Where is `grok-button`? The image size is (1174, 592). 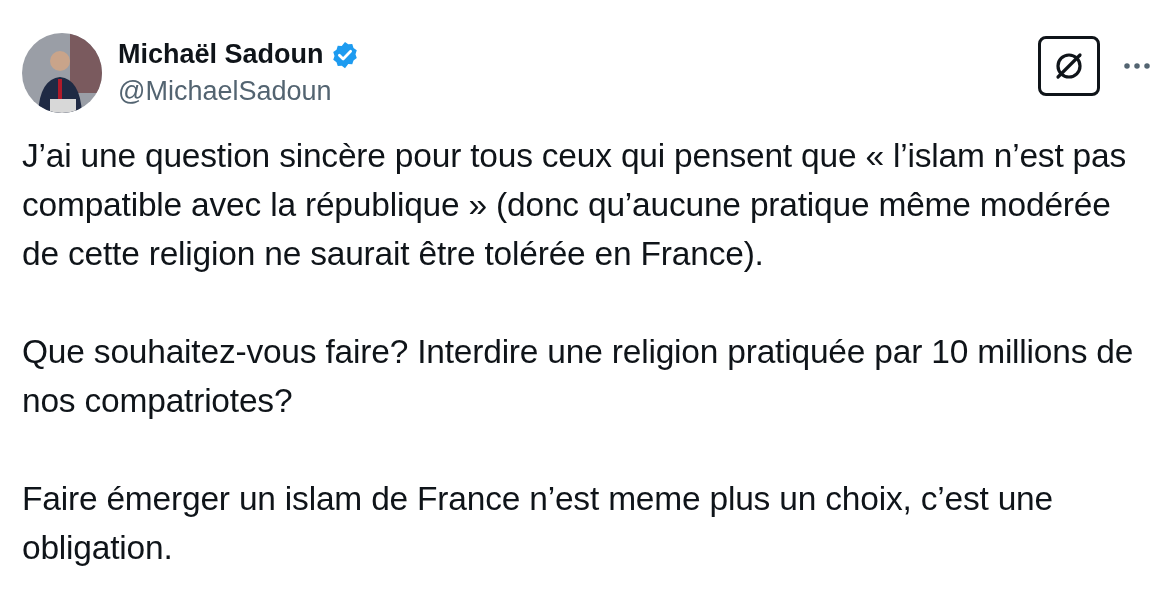 grok-button is located at coordinates (1069, 66).